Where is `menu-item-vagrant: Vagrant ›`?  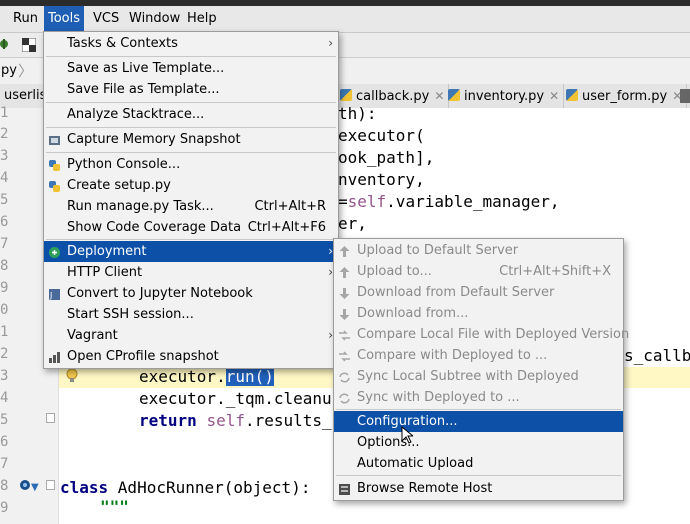 menu-item-vagrant: Vagrant › is located at coordinates (191, 335).